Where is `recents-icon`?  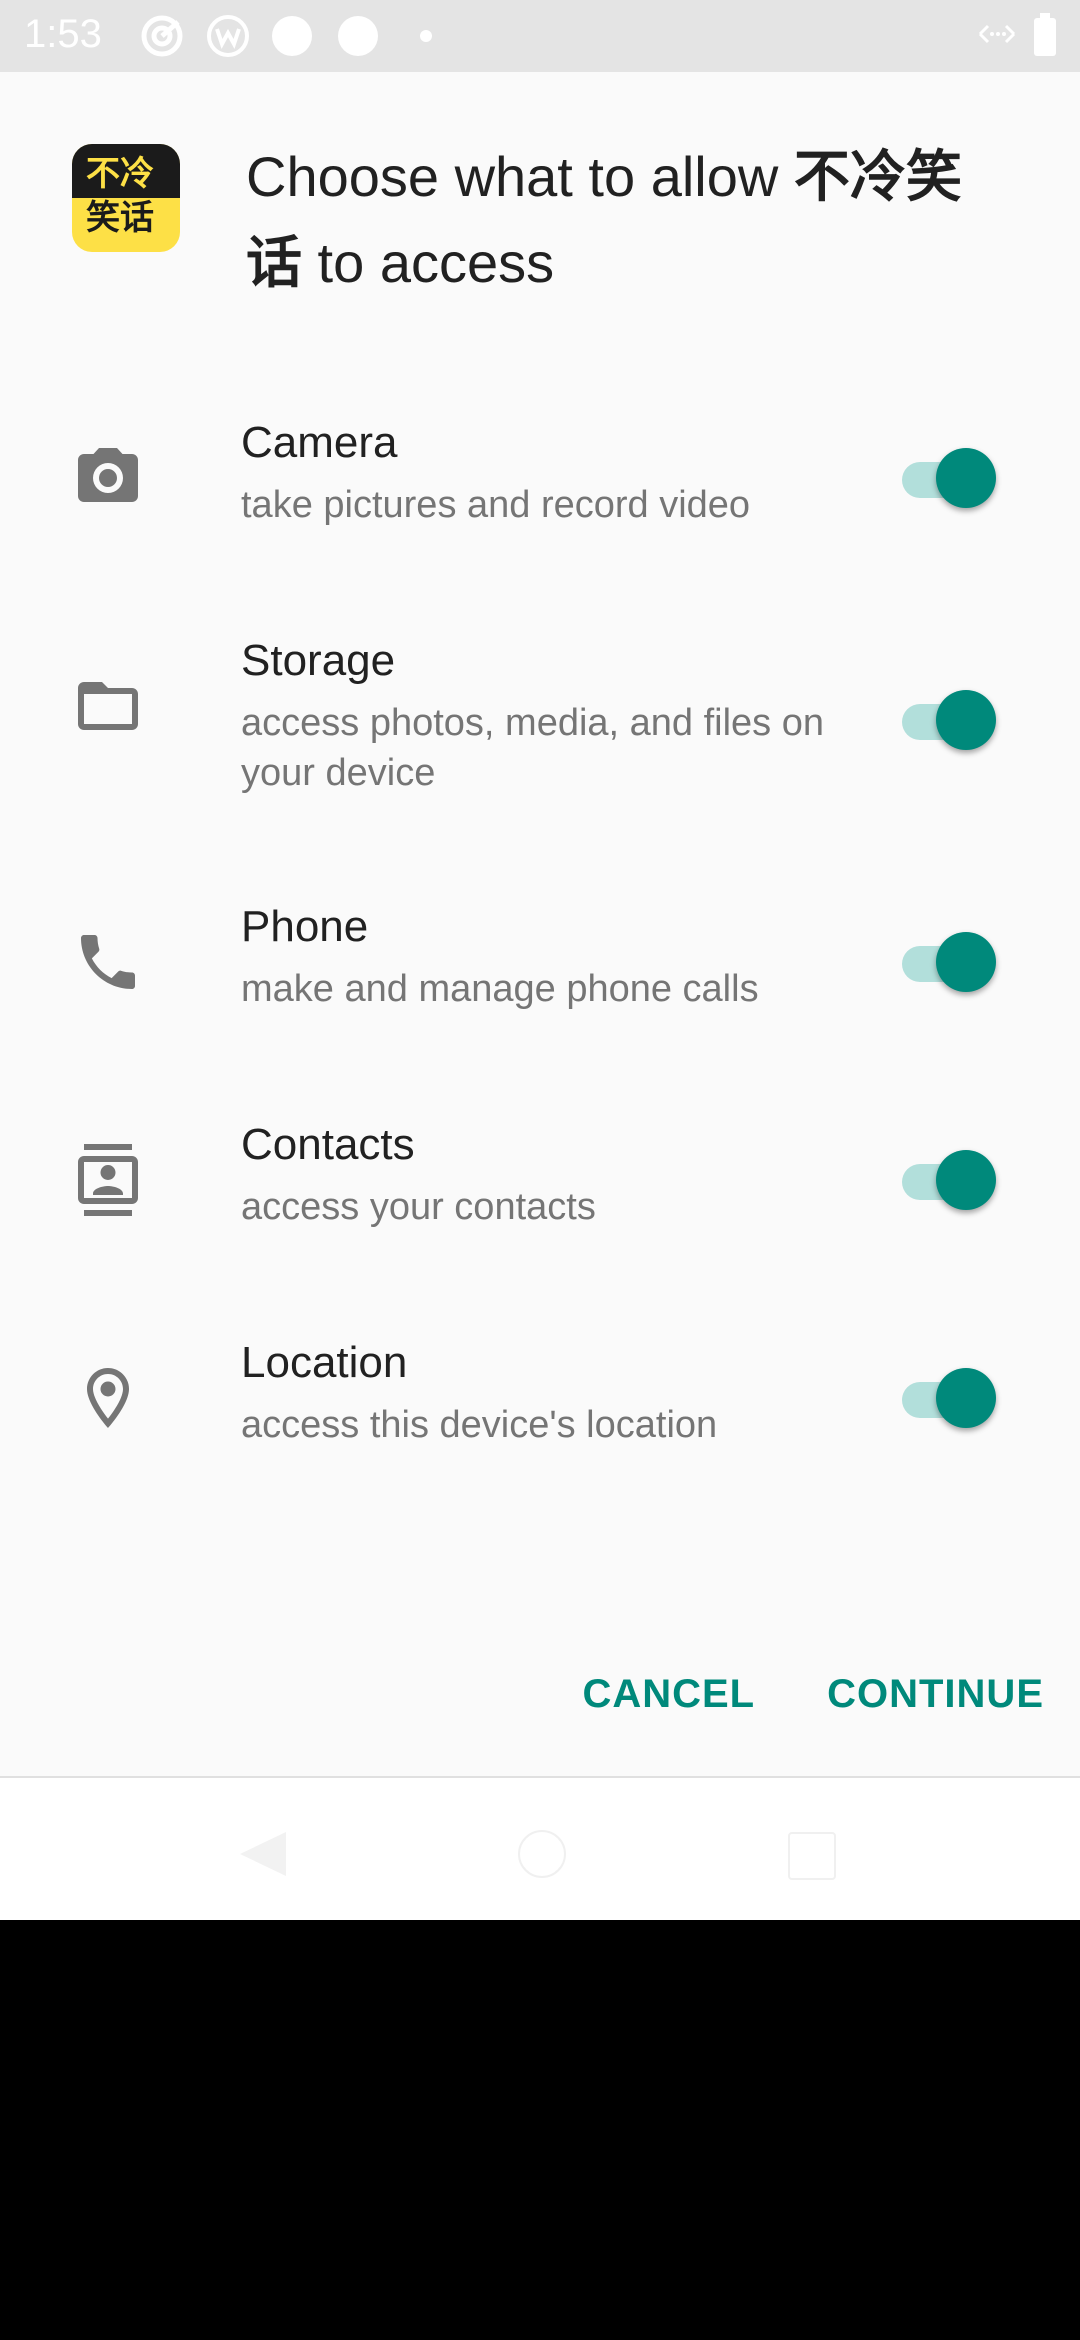 recents-icon is located at coordinates (812, 1856).